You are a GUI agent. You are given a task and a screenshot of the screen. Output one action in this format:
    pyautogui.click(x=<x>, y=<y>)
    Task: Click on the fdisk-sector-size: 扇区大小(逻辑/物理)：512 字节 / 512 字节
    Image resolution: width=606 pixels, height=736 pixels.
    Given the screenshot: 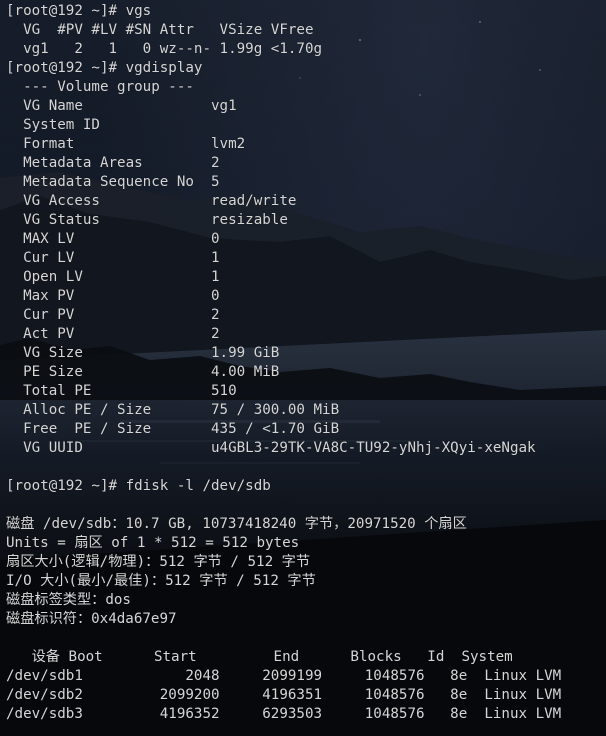 What is the action you would take?
    pyautogui.click(x=158, y=562)
    